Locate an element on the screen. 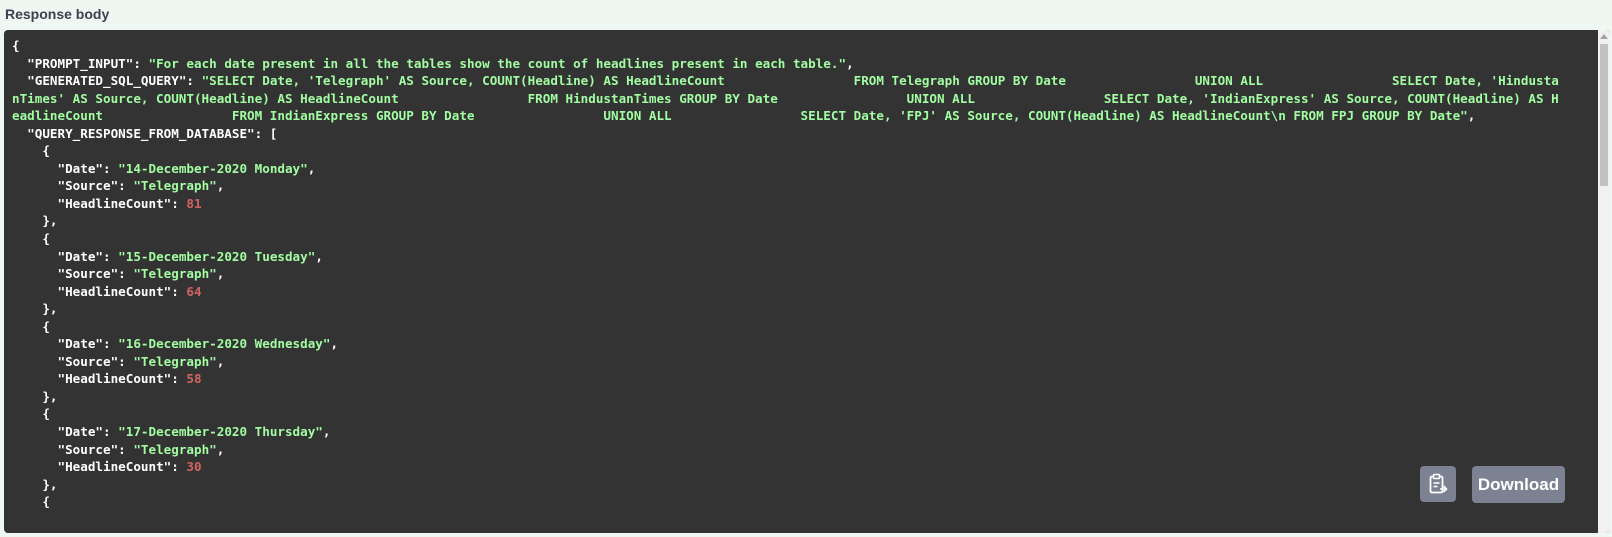 This screenshot has height=537, width=1612. json-key-generated-sql-query: "GENERATED_SQL_QUERY" is located at coordinates (107, 81).